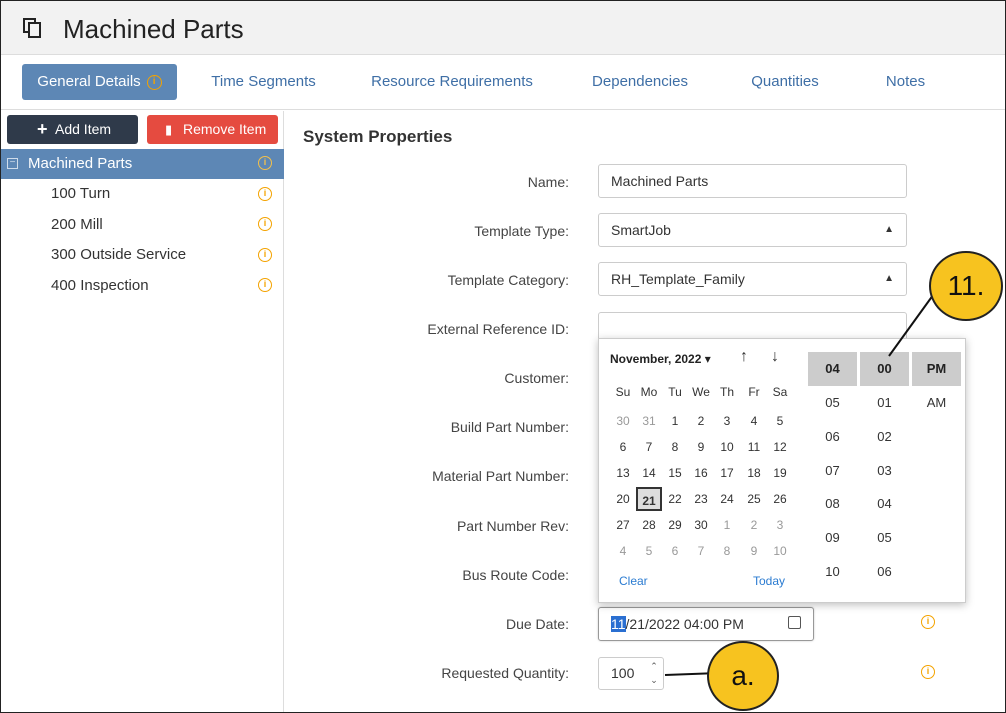 The width and height of the screenshot is (1006, 713). Describe the element at coordinates (675, 525) in the screenshot. I see `calendar-day: 29` at that location.